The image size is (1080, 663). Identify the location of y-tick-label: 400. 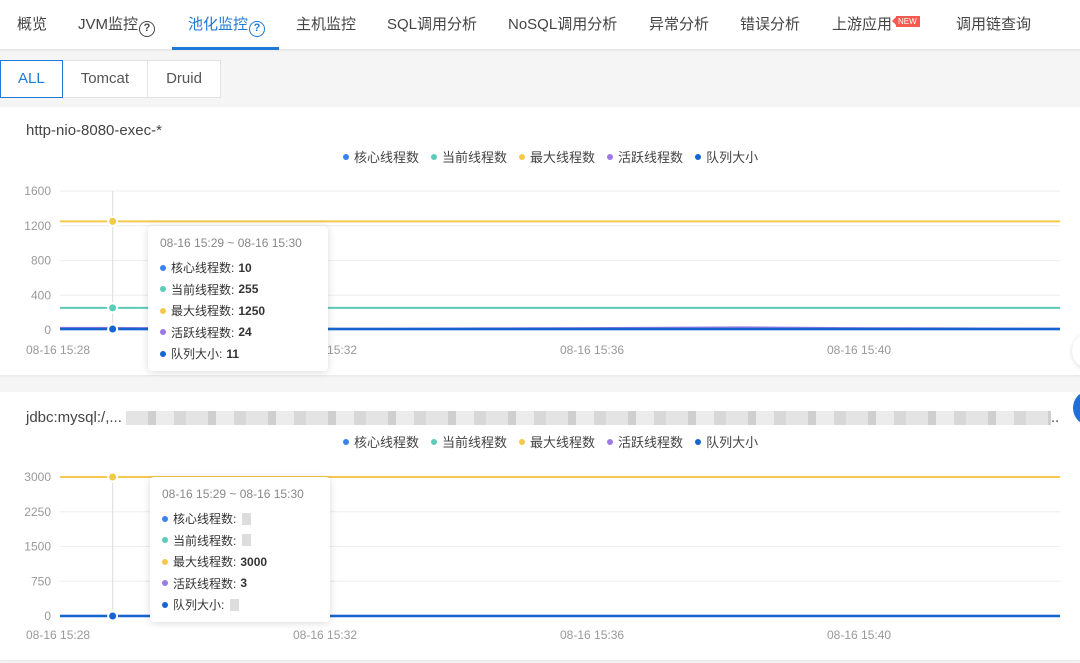
(41, 295).